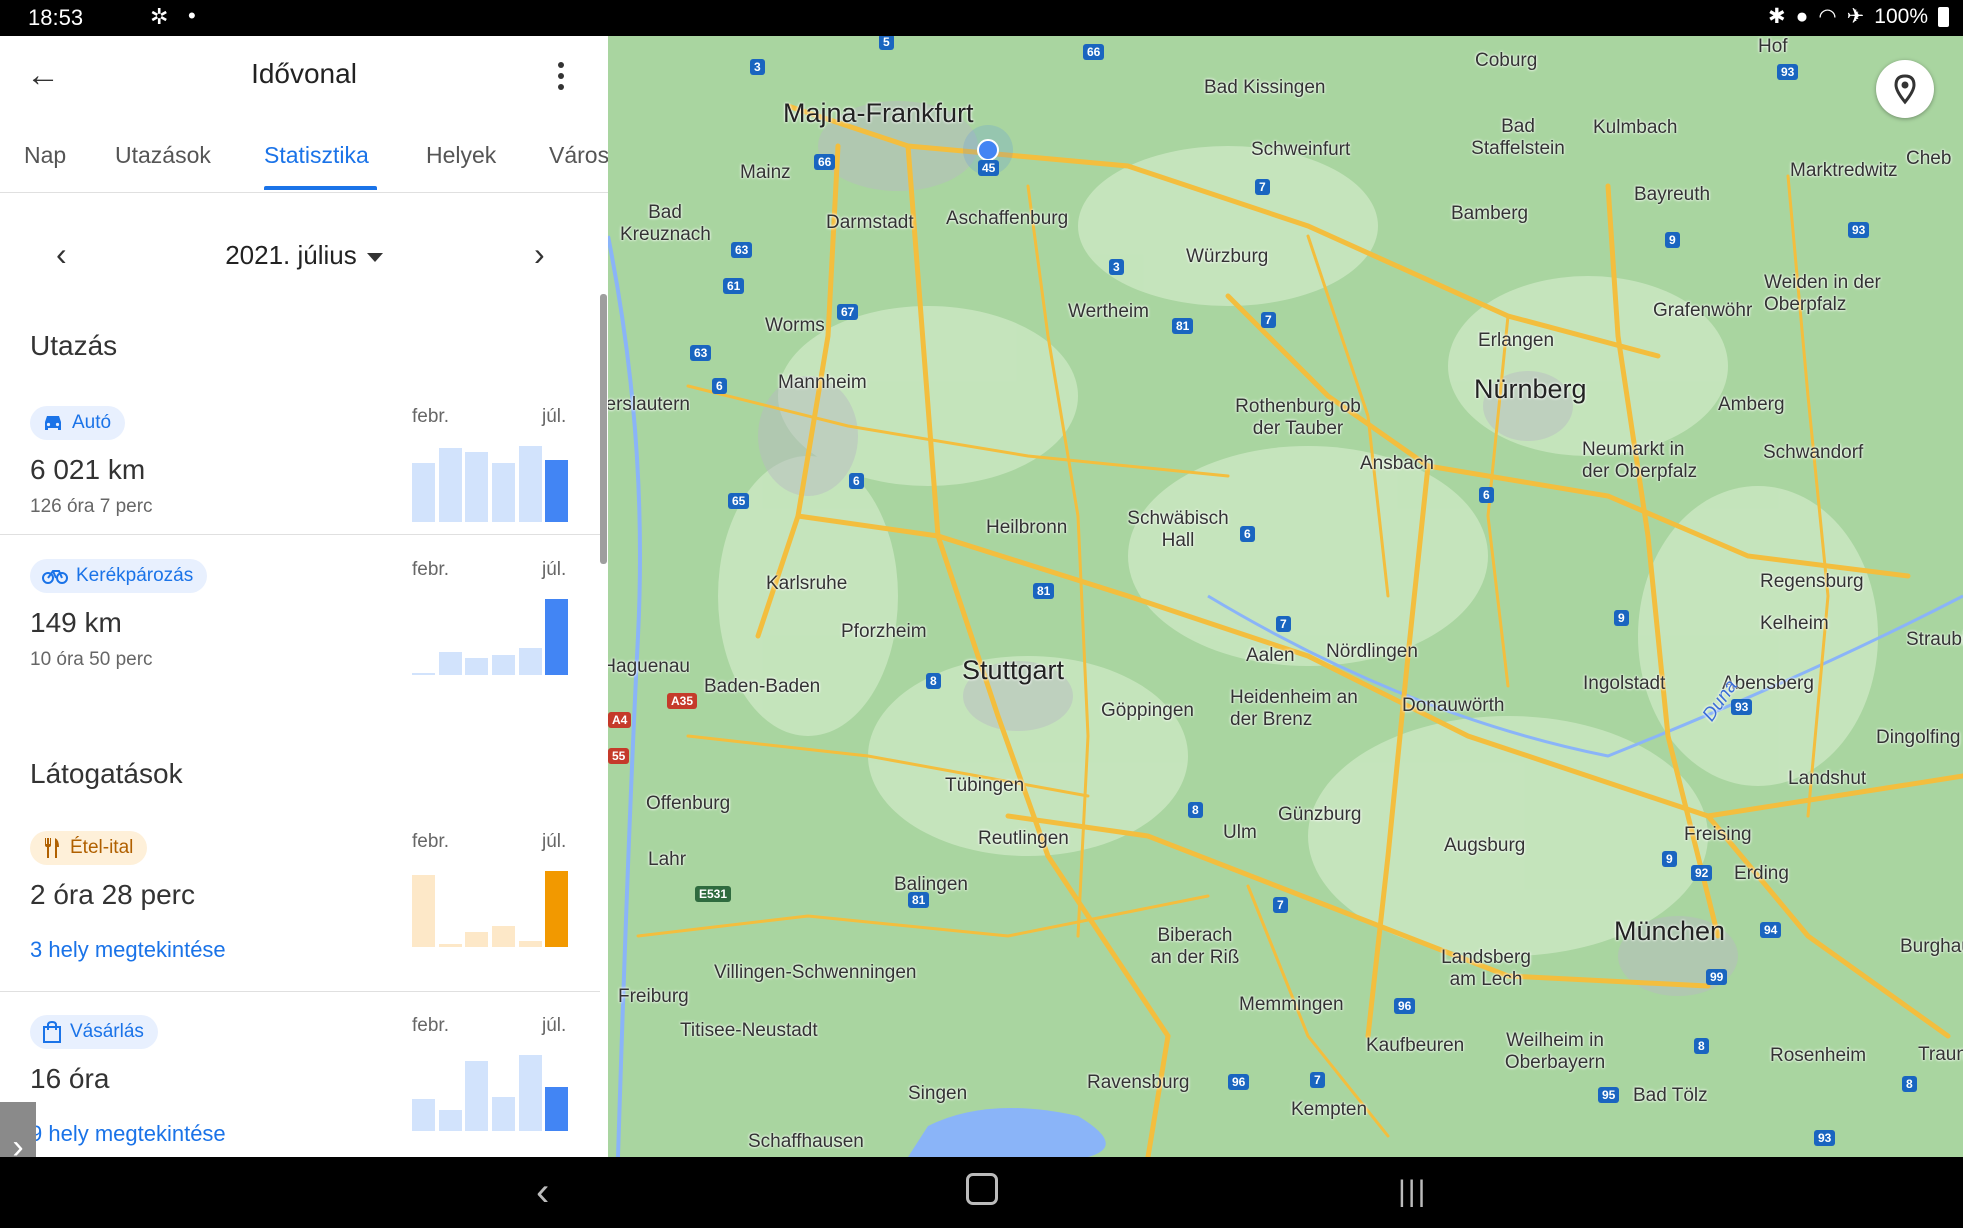  I want to click on bike-bars, so click(490, 637).